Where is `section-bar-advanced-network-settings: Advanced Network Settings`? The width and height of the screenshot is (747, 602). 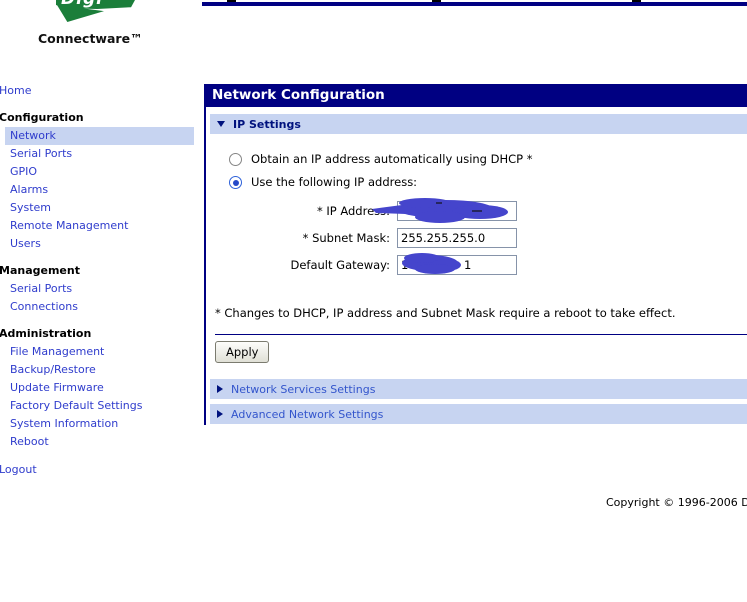 section-bar-advanced-network-settings: Advanced Network Settings is located at coordinates (478, 414).